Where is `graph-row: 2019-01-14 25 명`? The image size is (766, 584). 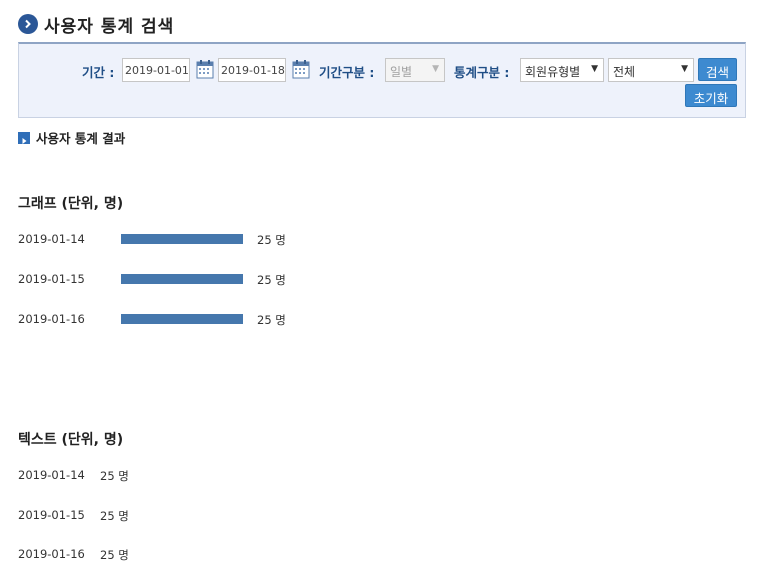 graph-row: 2019-01-14 25 명 is located at coordinates (168, 239).